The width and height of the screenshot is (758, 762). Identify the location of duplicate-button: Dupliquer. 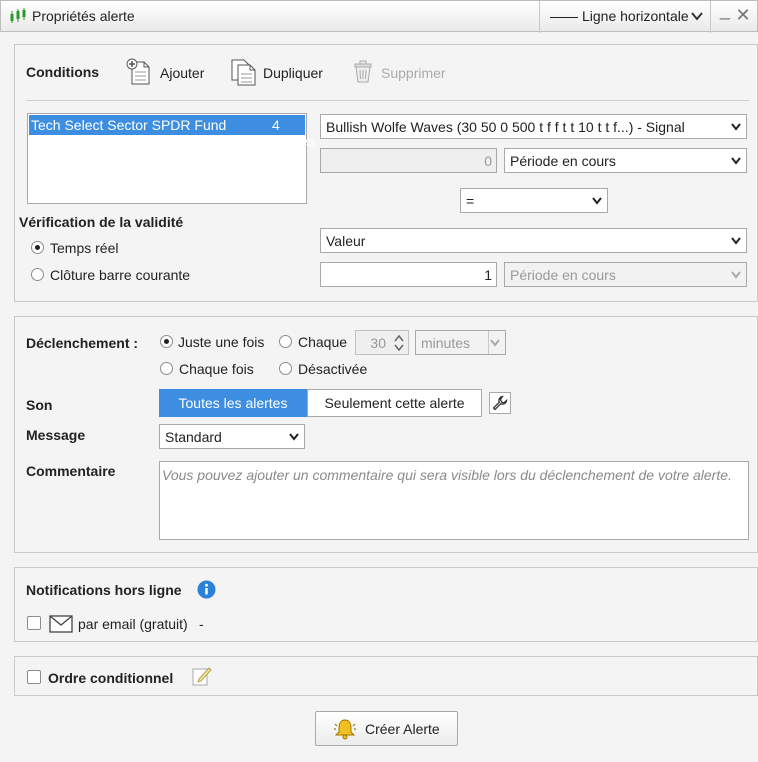
(280, 72).